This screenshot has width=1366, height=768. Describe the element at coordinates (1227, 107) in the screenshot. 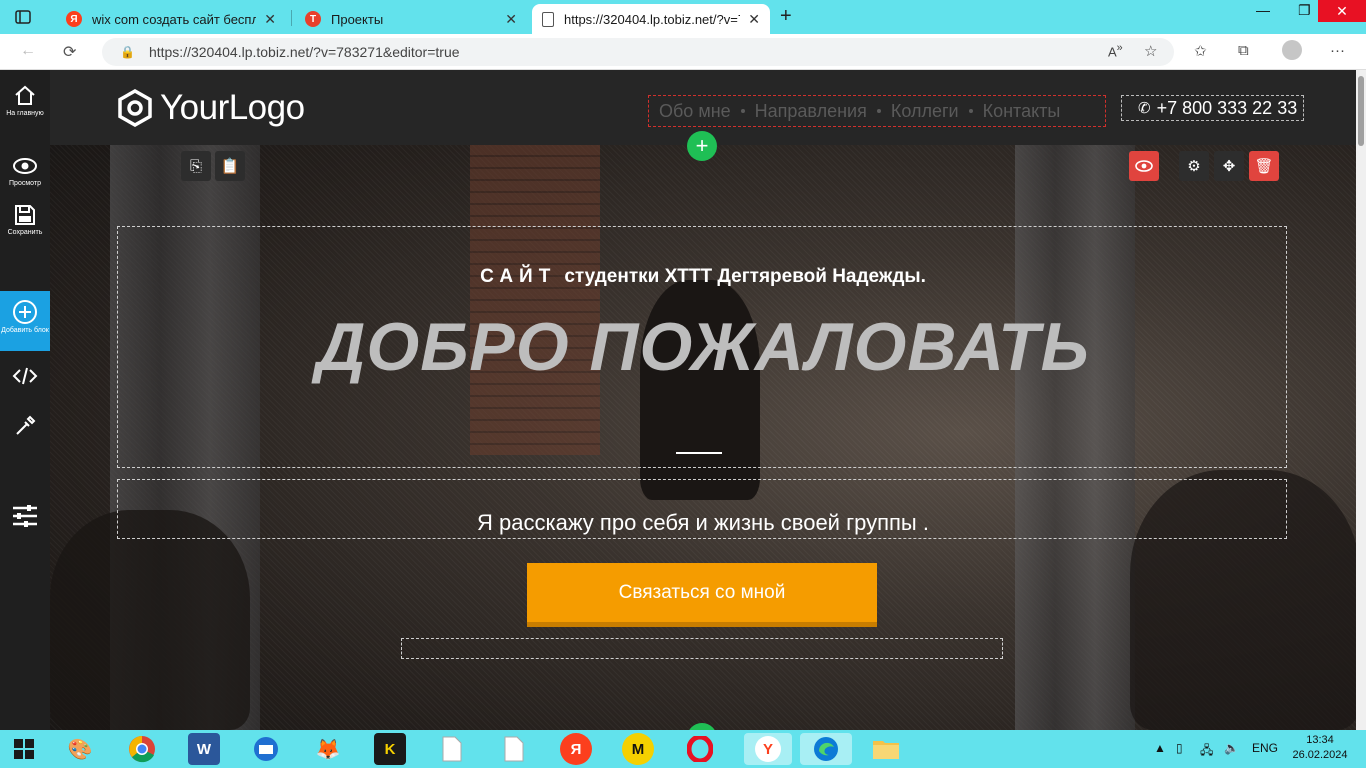

I see `phone-number: +7 800 333 22 33` at that location.